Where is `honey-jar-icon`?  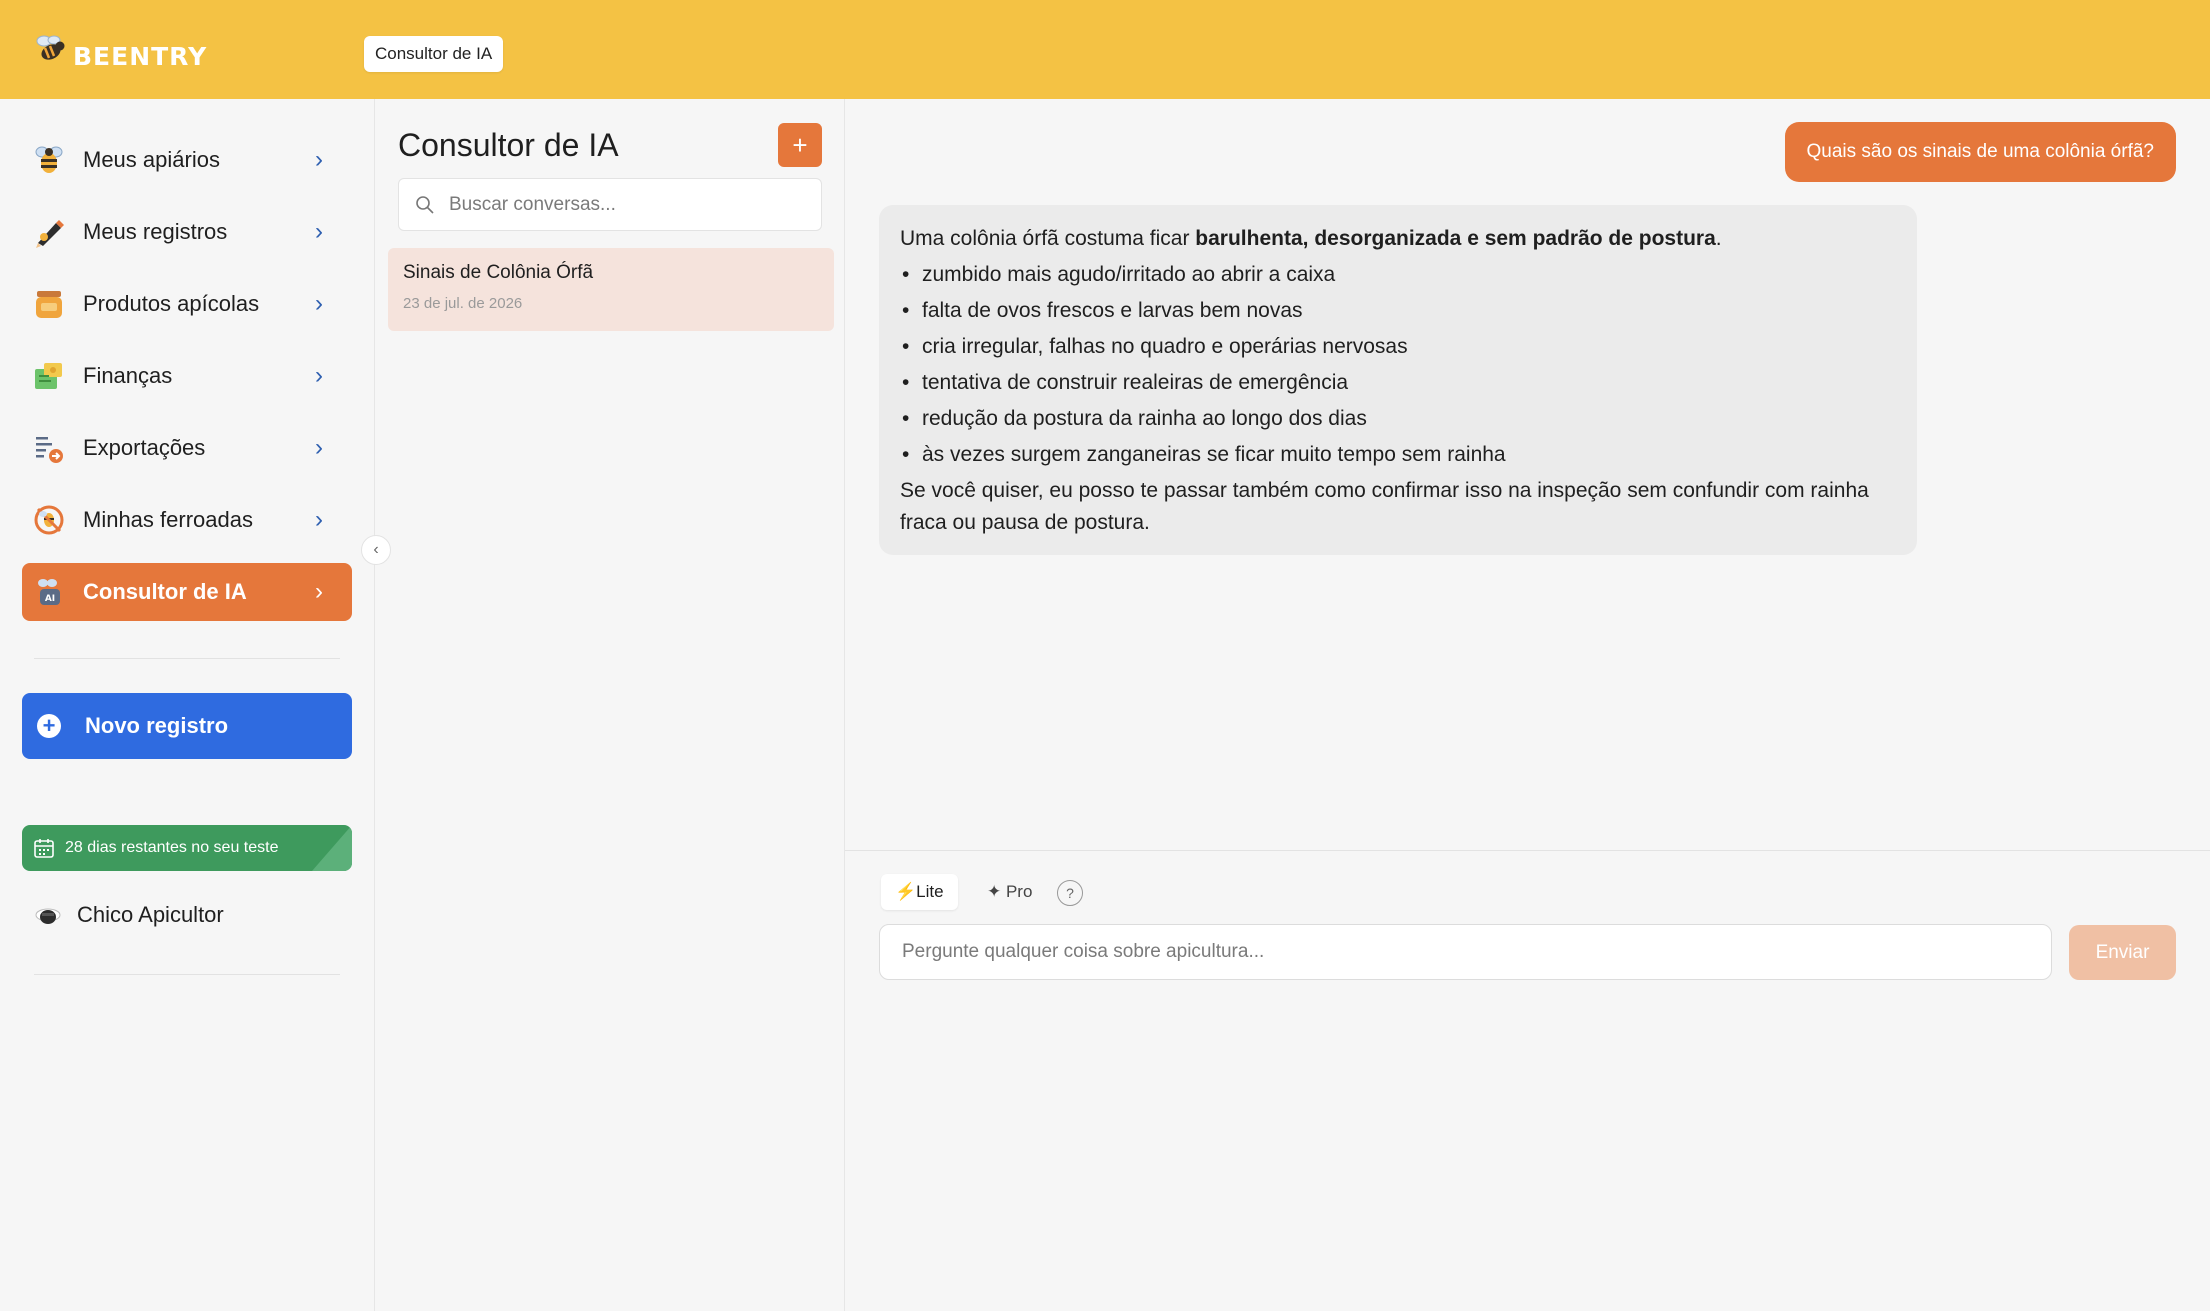 honey-jar-icon is located at coordinates (49, 304).